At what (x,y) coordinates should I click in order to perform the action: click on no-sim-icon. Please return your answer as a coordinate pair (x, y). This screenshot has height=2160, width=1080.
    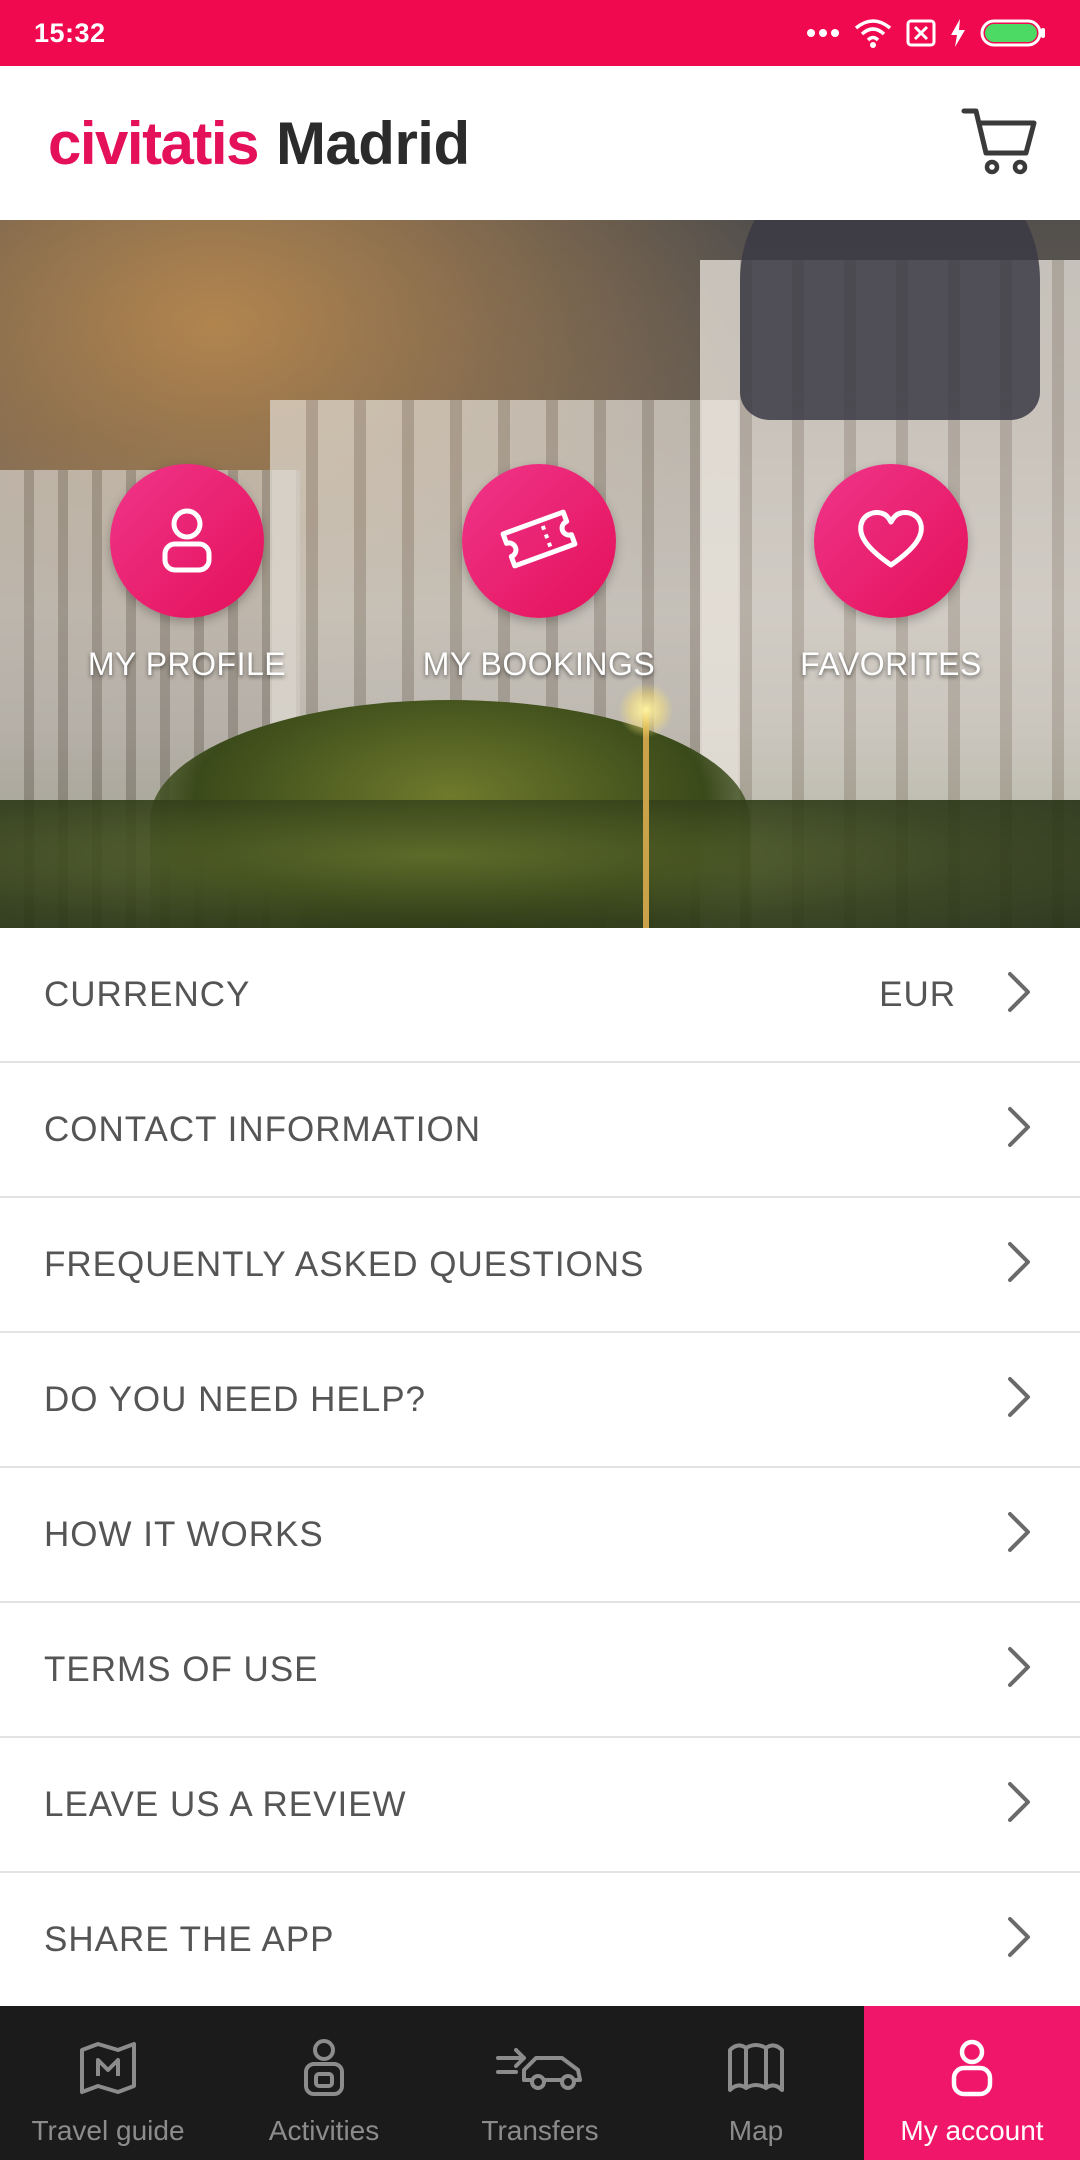
    Looking at the image, I should click on (921, 33).